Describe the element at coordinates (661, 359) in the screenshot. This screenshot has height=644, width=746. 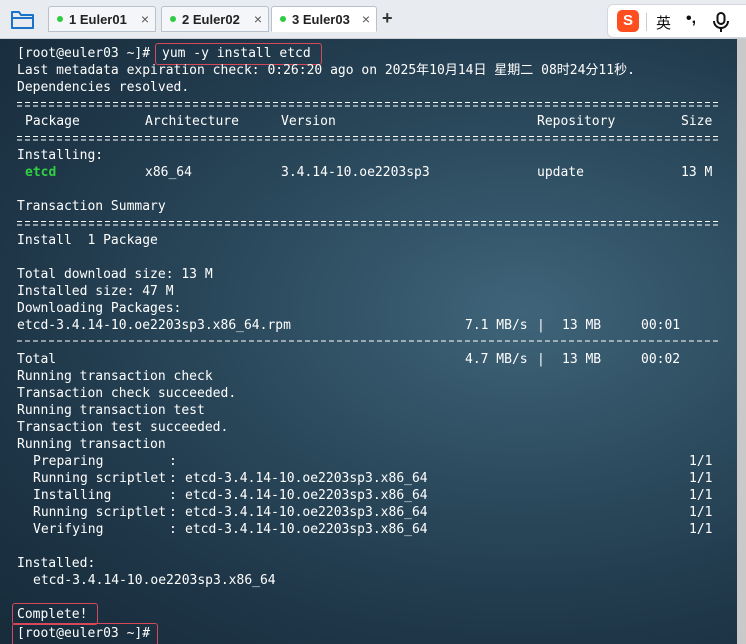
I see `total-time: 00:02` at that location.